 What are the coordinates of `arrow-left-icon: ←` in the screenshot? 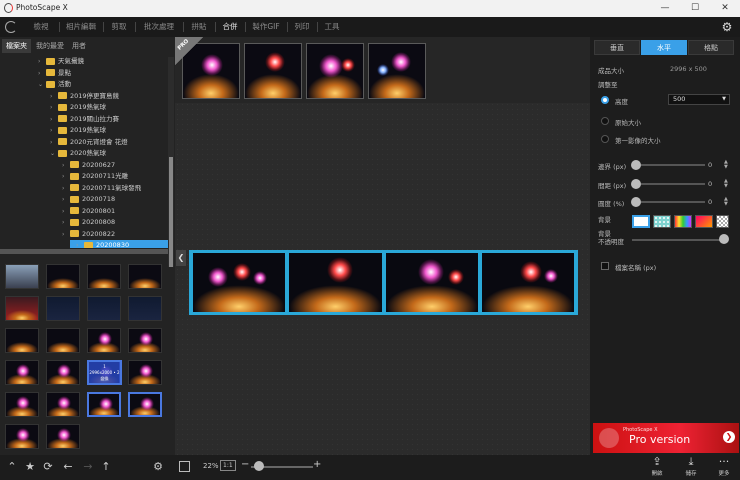 It's located at (68, 467).